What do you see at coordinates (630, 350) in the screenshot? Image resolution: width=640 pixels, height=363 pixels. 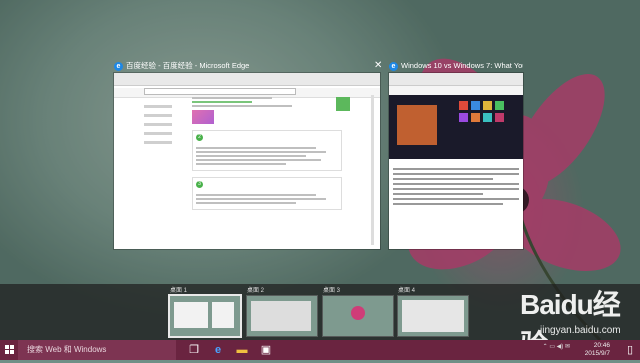 I see `notification-icon: ▯` at bounding box center [630, 350].